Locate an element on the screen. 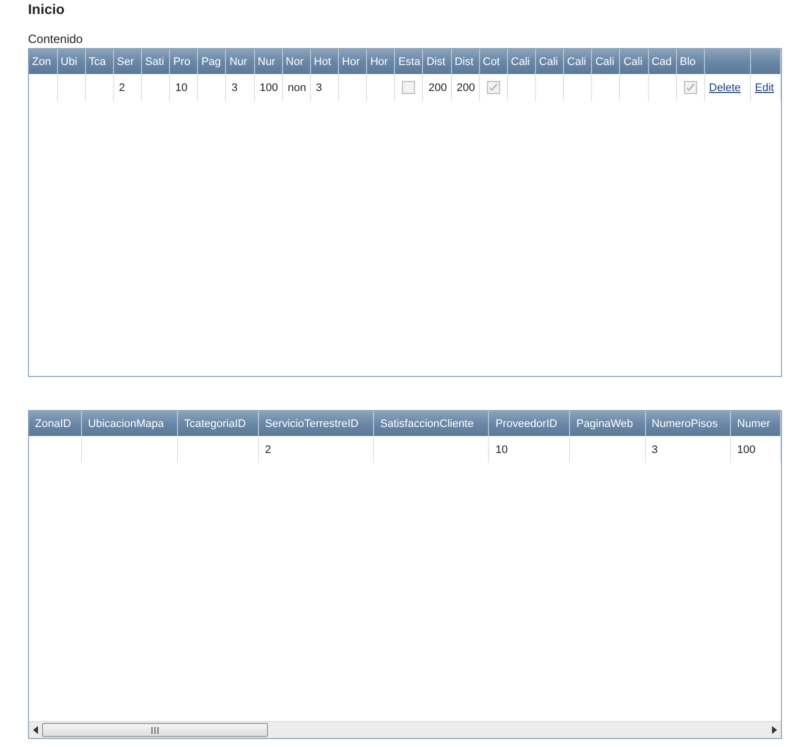 This screenshot has width=800, height=747. column-header: ProveedorID is located at coordinates (529, 423).